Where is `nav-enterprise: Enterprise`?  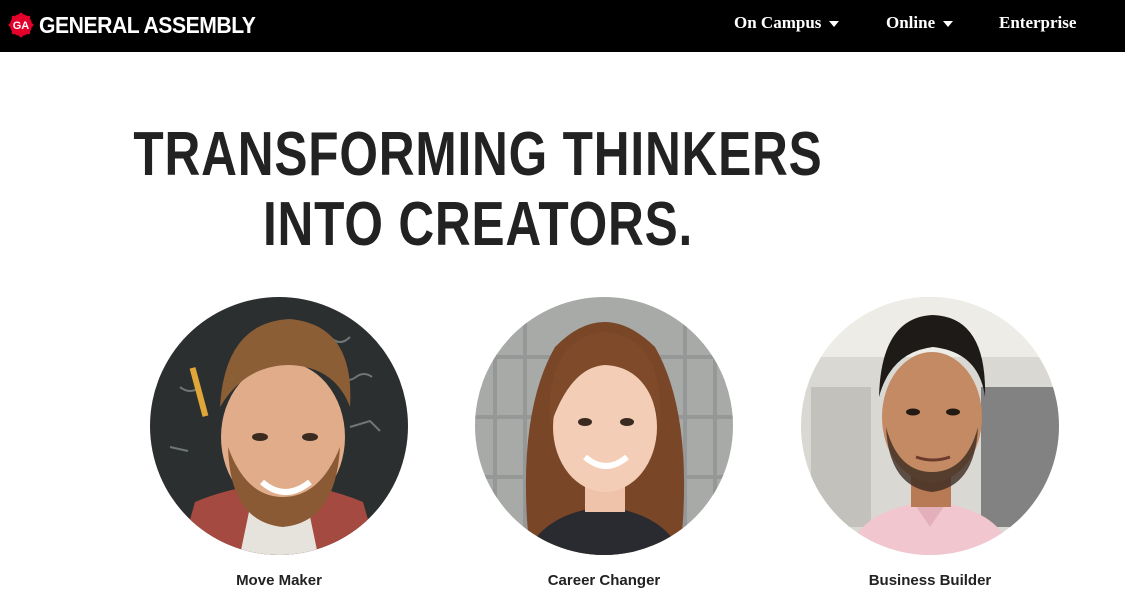 nav-enterprise: Enterprise is located at coordinates (1037, 23).